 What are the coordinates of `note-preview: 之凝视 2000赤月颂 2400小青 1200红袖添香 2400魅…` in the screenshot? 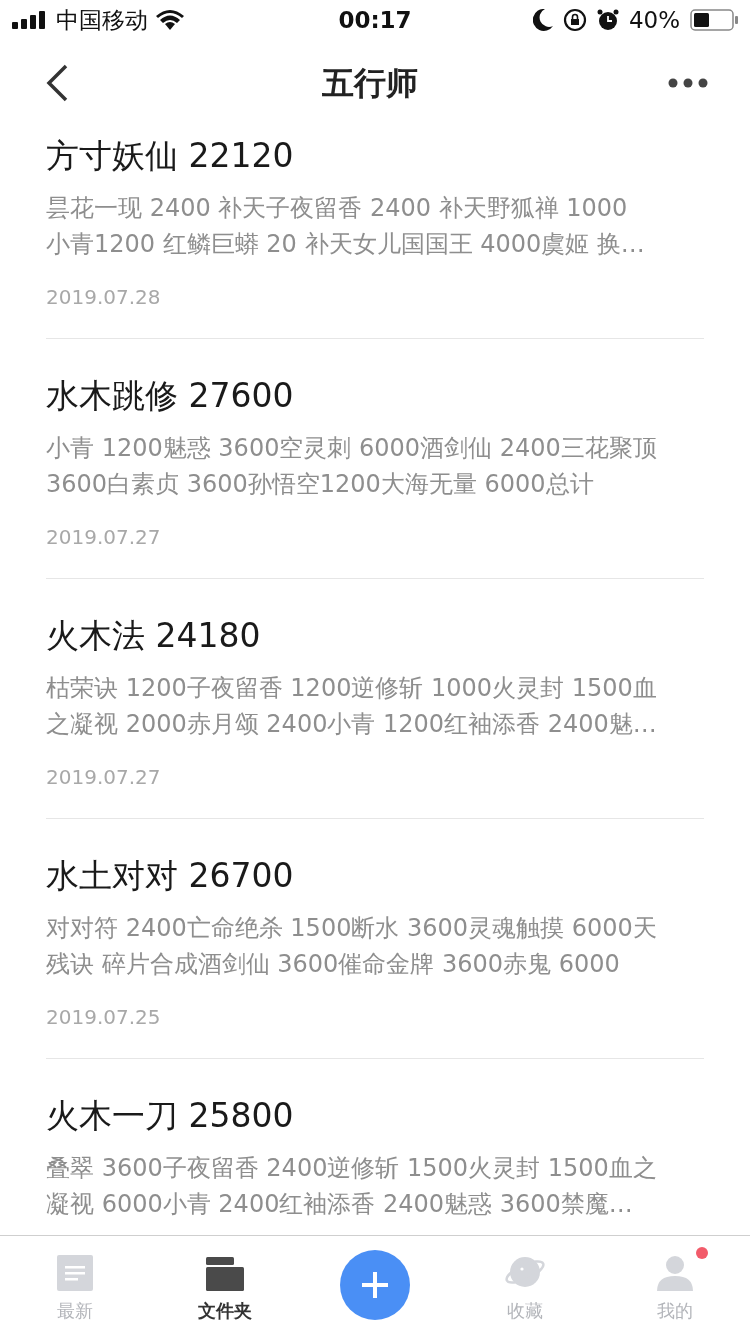 It's located at (352, 724).